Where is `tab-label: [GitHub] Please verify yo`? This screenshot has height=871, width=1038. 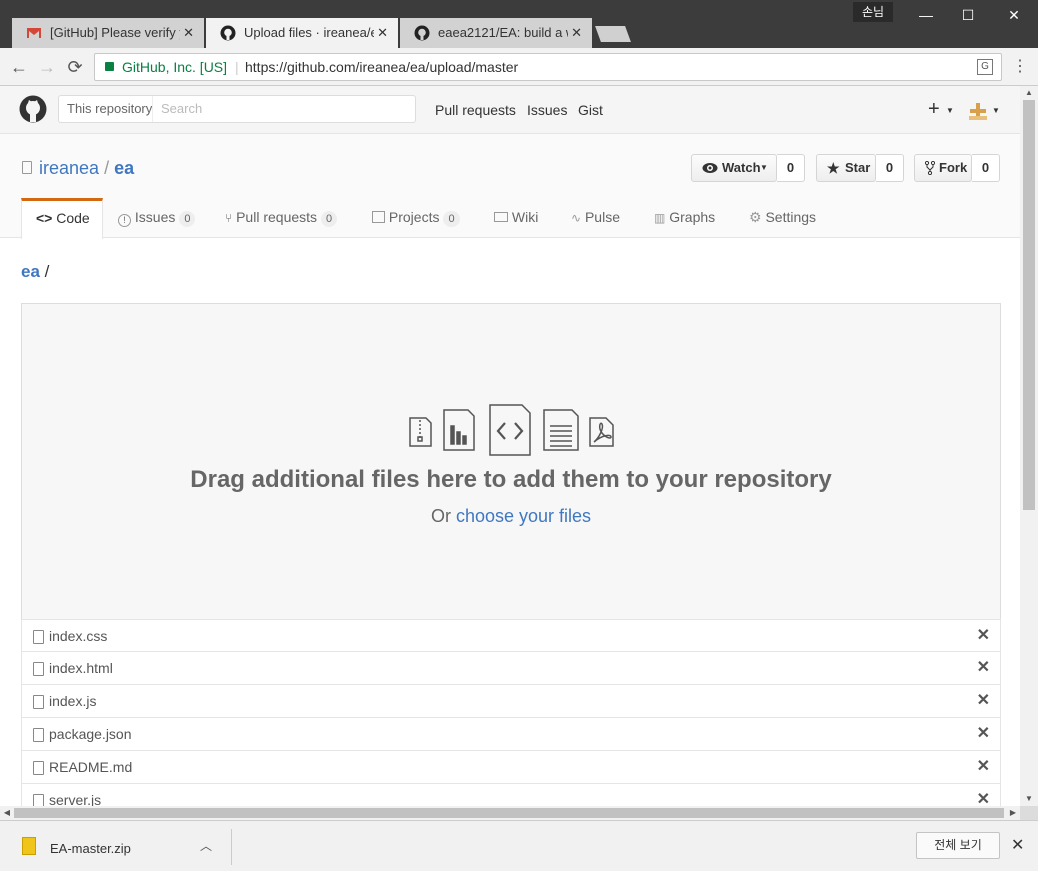 tab-label: [GitHub] Please verify yo is located at coordinates (115, 32).